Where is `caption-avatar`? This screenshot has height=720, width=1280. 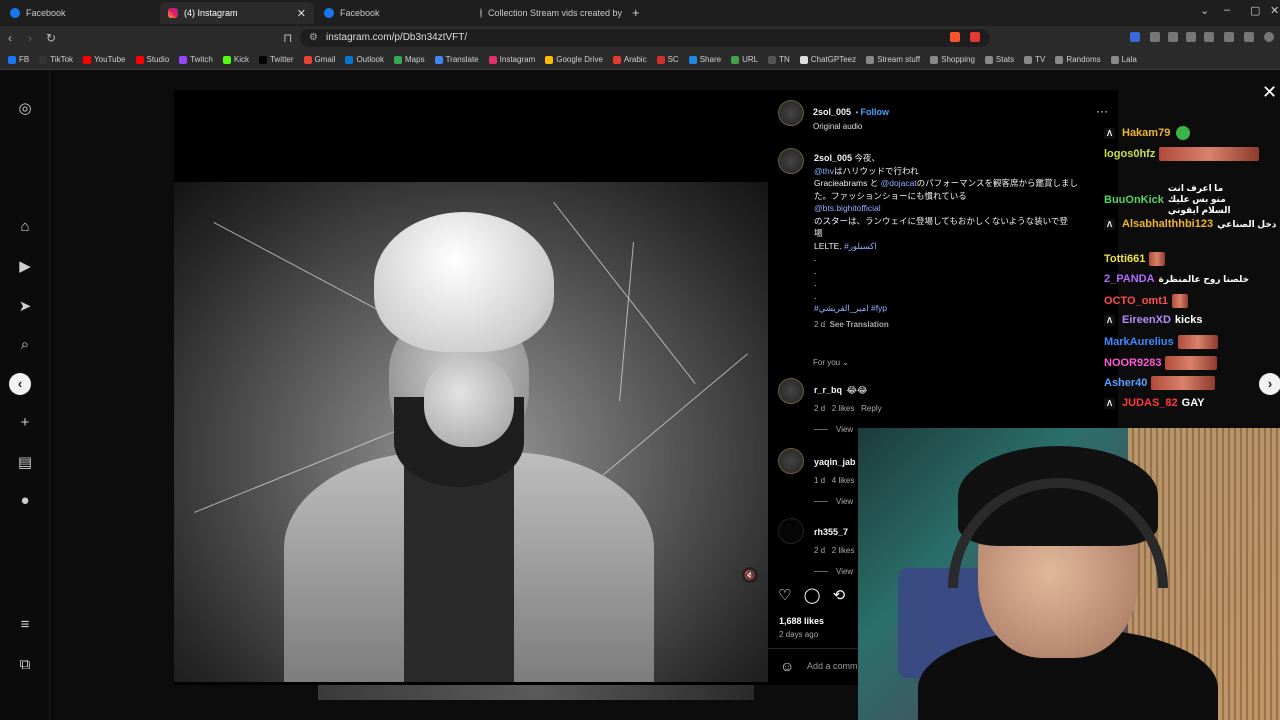
caption-avatar is located at coordinates (791, 161).